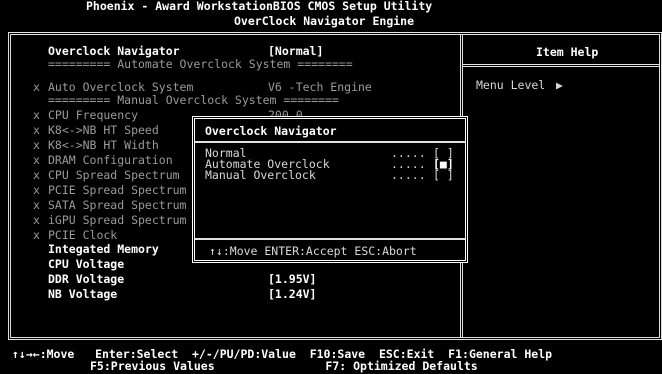  I want to click on overclock-navigator-value: [Normal], so click(295, 51).